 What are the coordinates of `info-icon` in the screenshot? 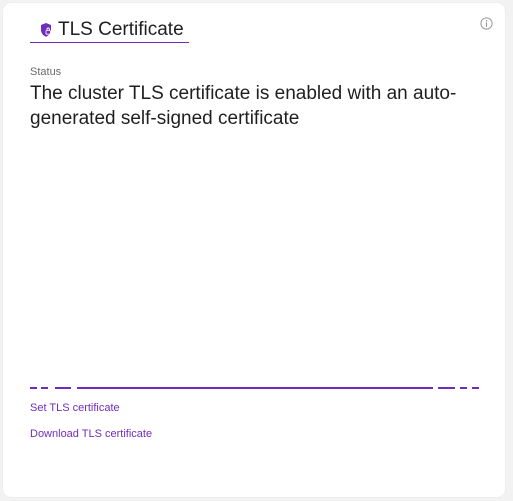 It's located at (486, 23).